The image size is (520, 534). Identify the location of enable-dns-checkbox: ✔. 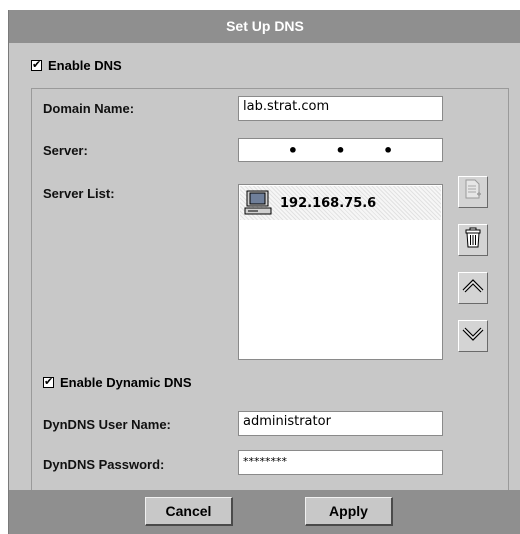
(36, 65).